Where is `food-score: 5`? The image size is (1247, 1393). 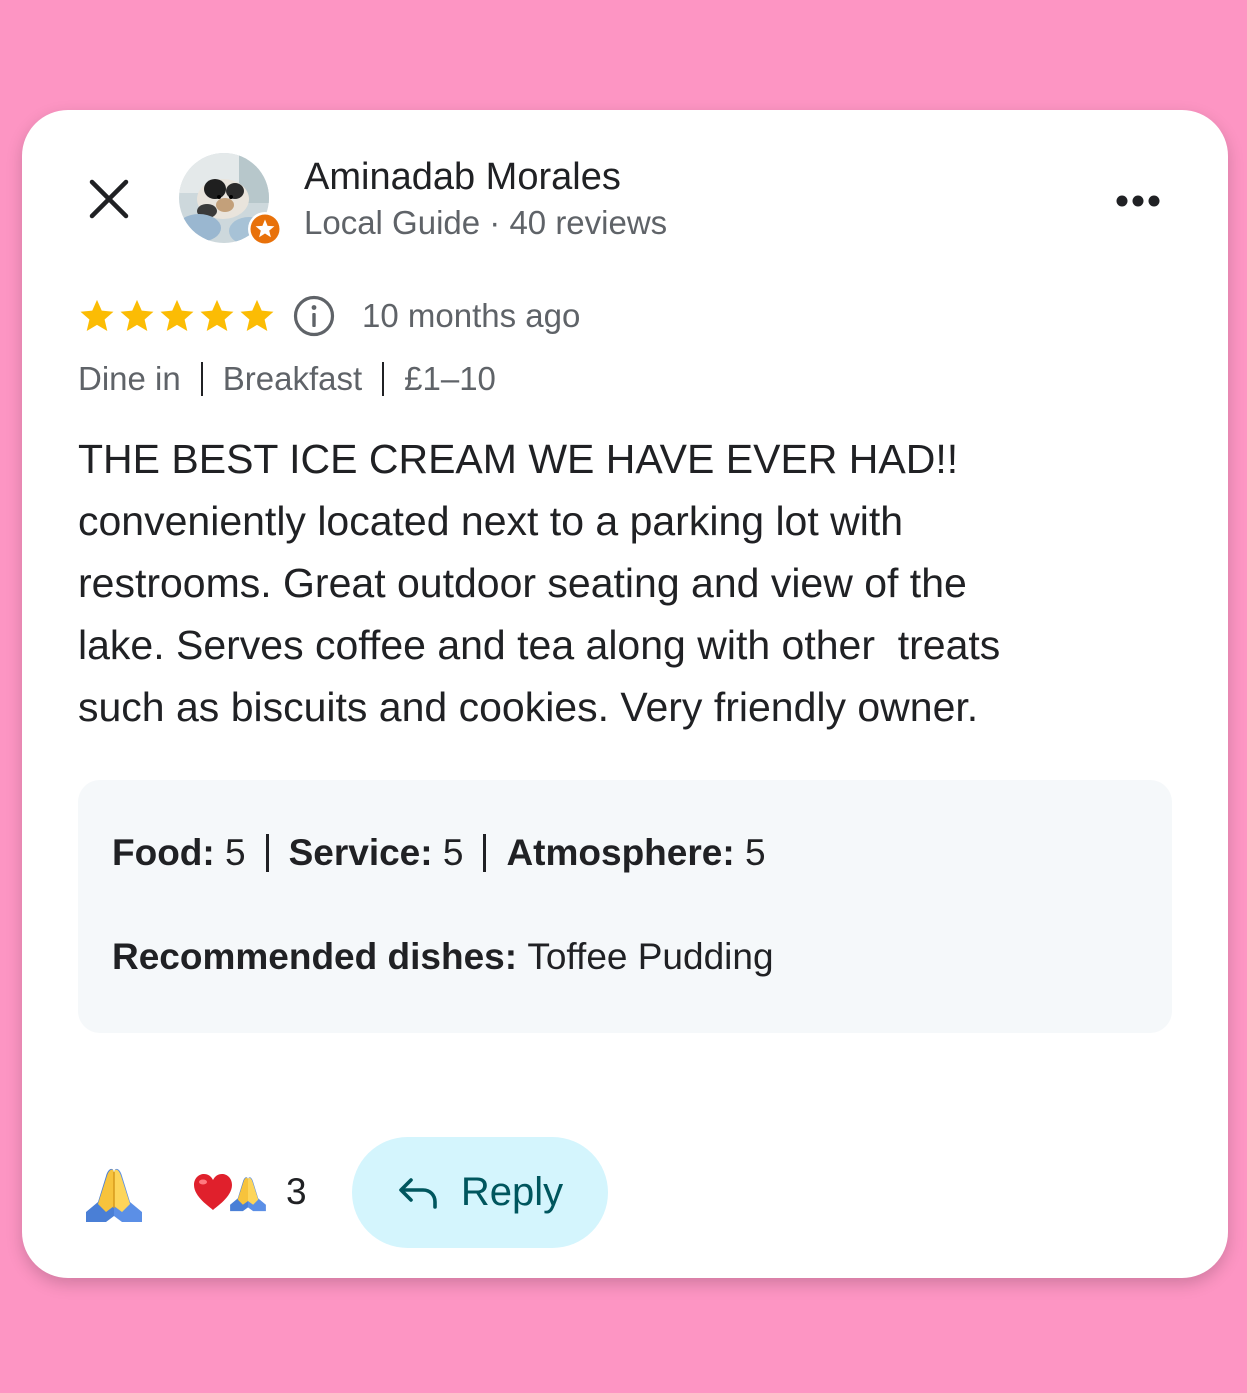 food-score: 5 is located at coordinates (235, 852).